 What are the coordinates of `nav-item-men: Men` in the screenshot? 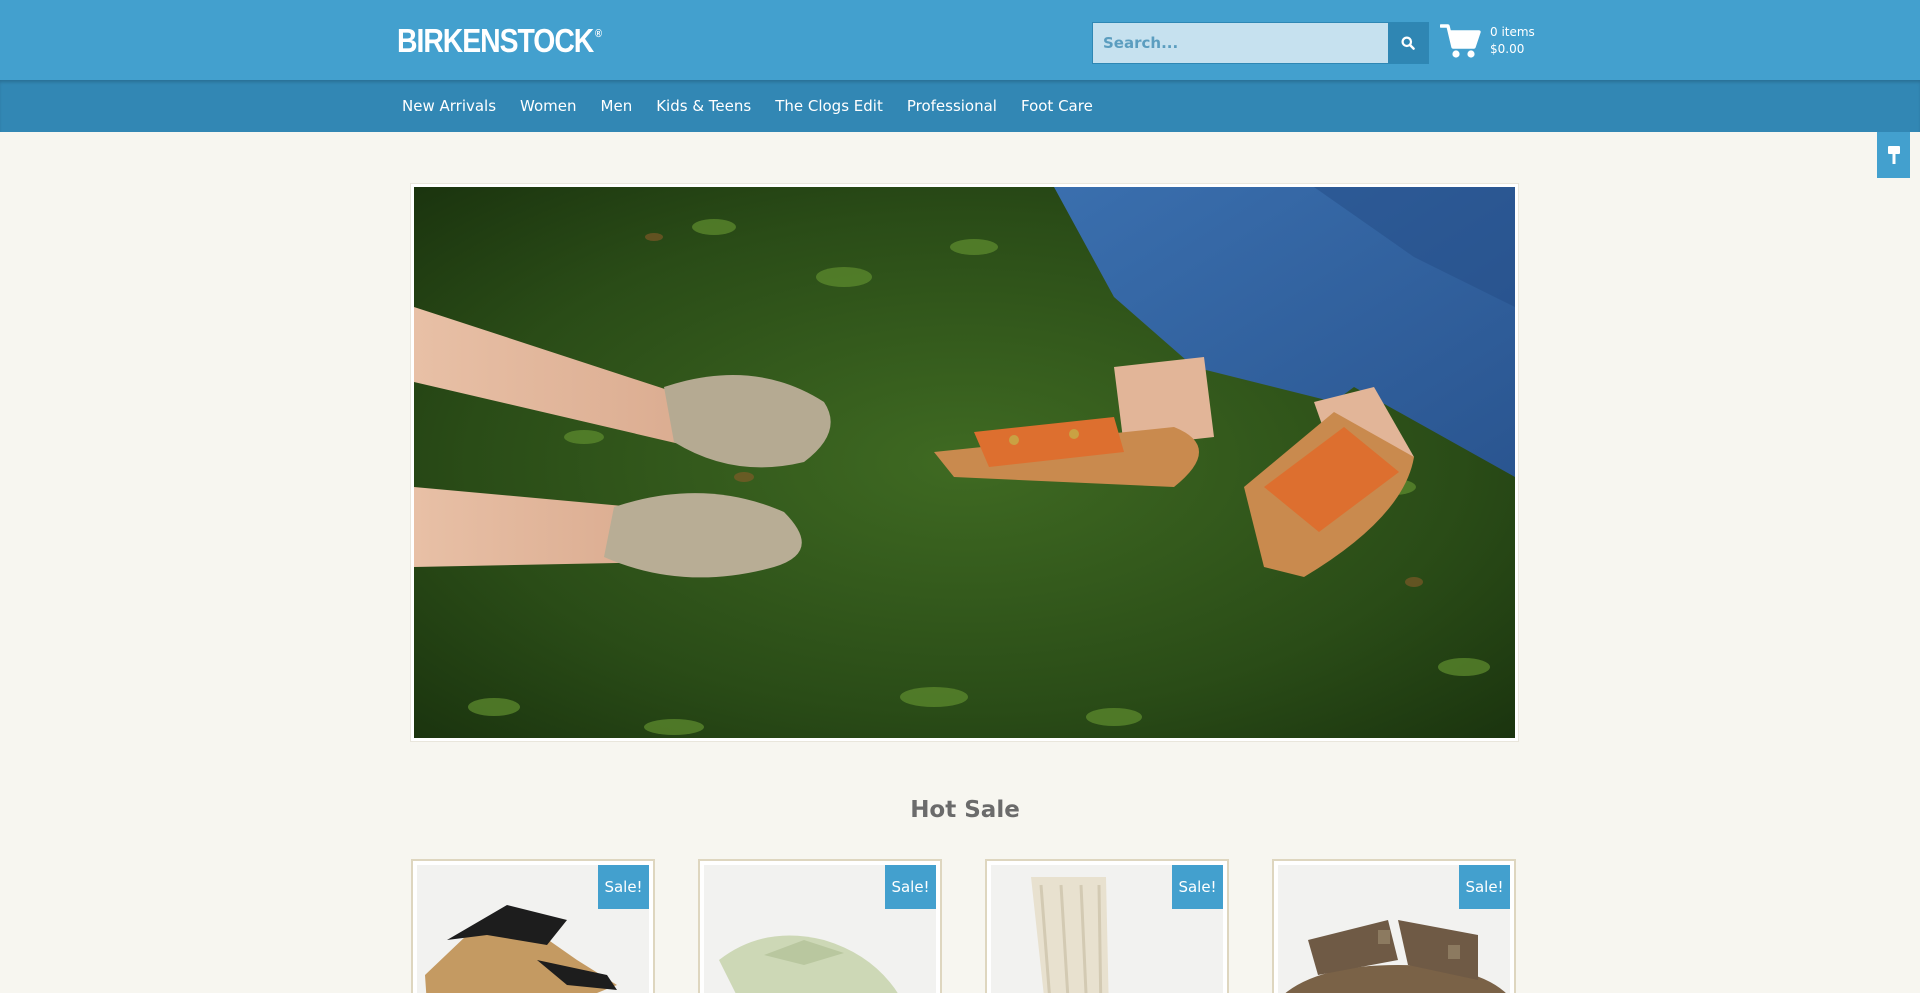 It's located at (617, 106).